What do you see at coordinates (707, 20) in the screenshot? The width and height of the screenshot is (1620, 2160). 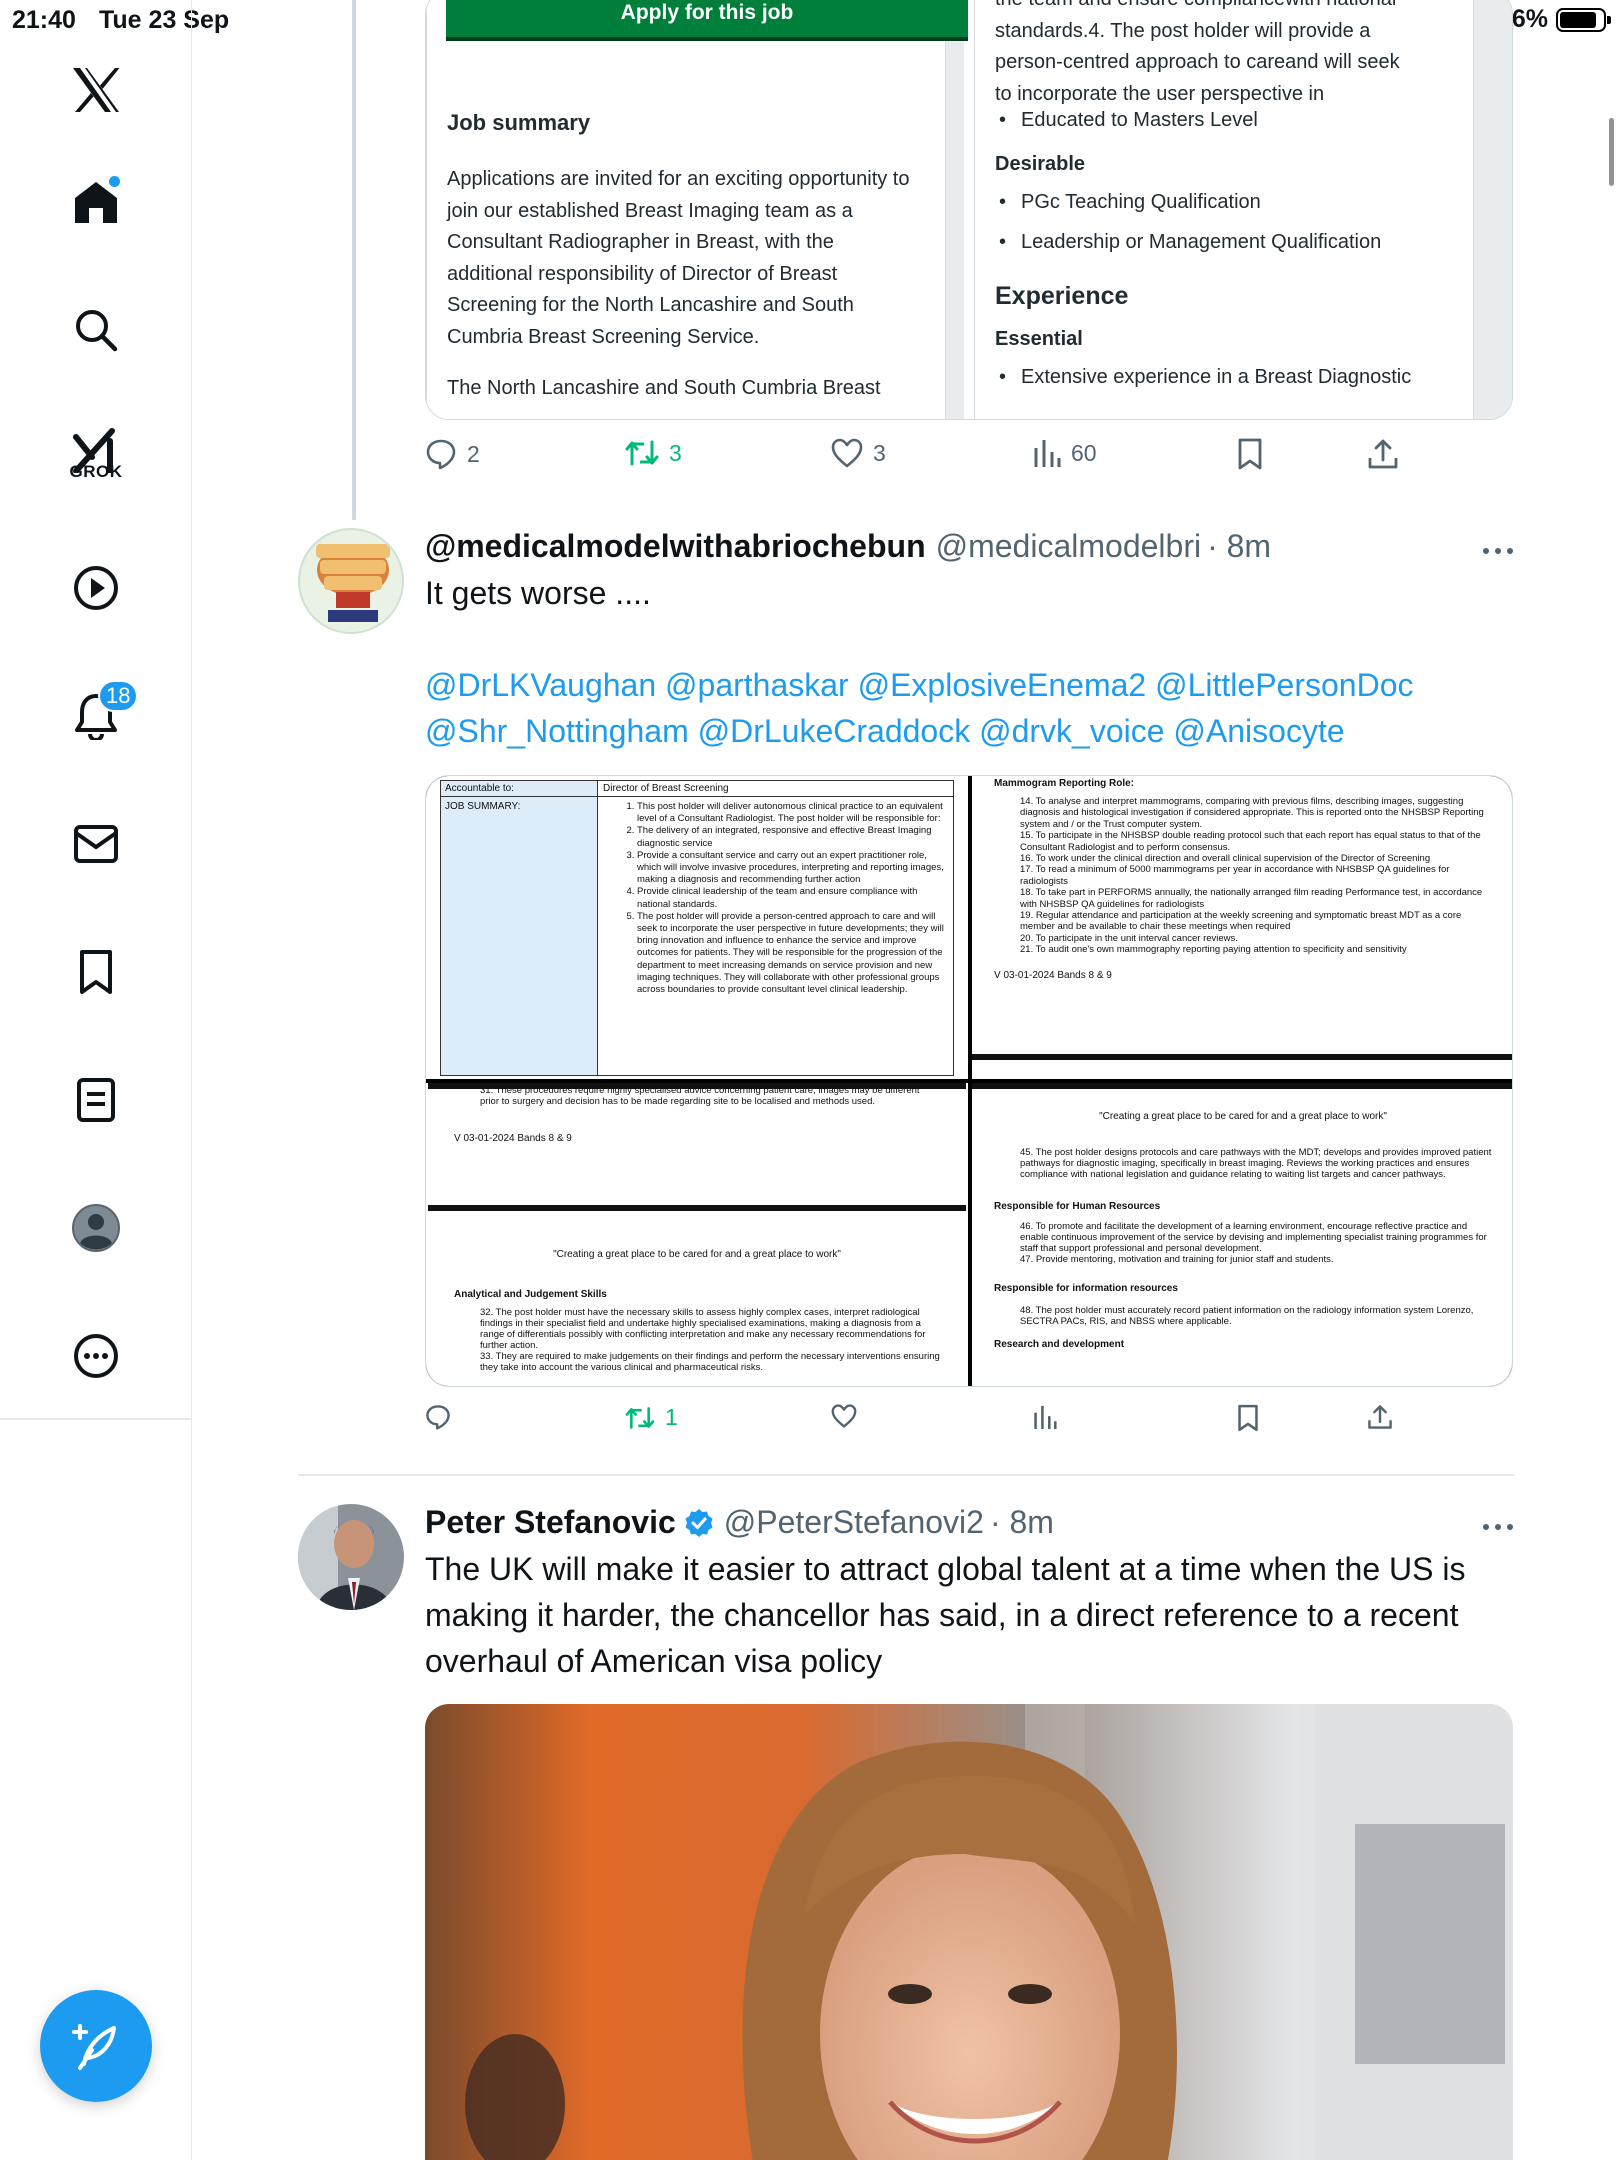 I see `apply-button: Apply for this job` at bounding box center [707, 20].